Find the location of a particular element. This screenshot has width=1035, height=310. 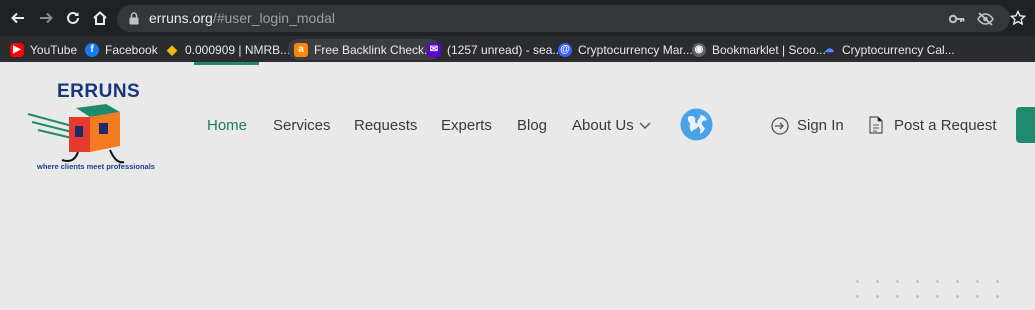

yahoo-mail-icon: ✉ is located at coordinates (434, 49).